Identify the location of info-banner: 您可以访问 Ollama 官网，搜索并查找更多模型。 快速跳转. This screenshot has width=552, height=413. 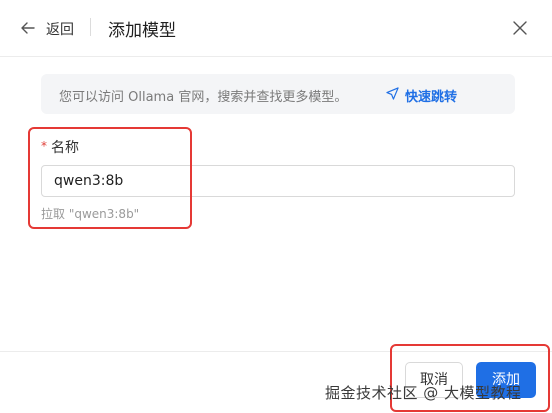
(278, 94).